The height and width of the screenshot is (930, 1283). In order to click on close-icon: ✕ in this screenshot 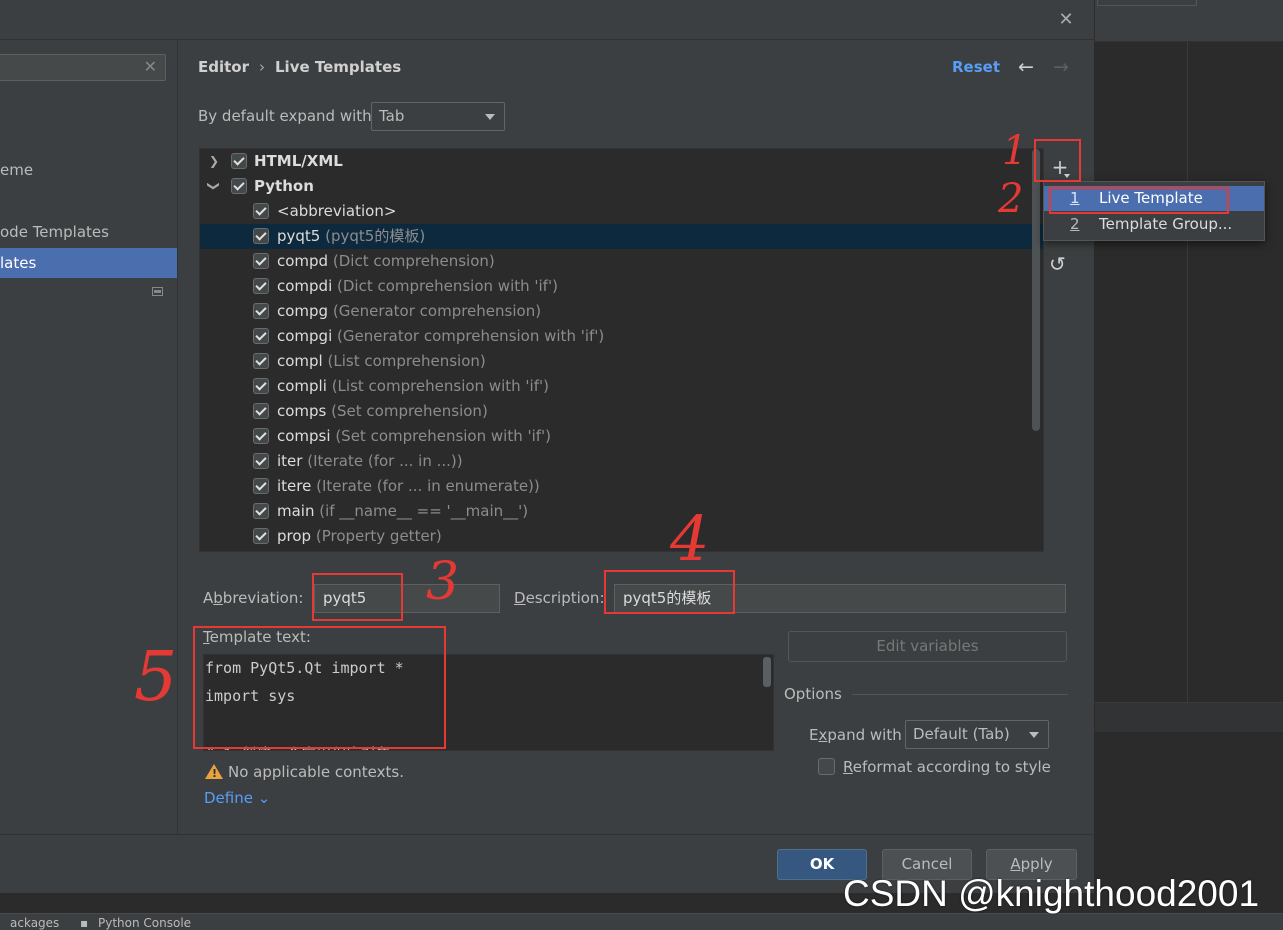, I will do `click(1066, 20)`.